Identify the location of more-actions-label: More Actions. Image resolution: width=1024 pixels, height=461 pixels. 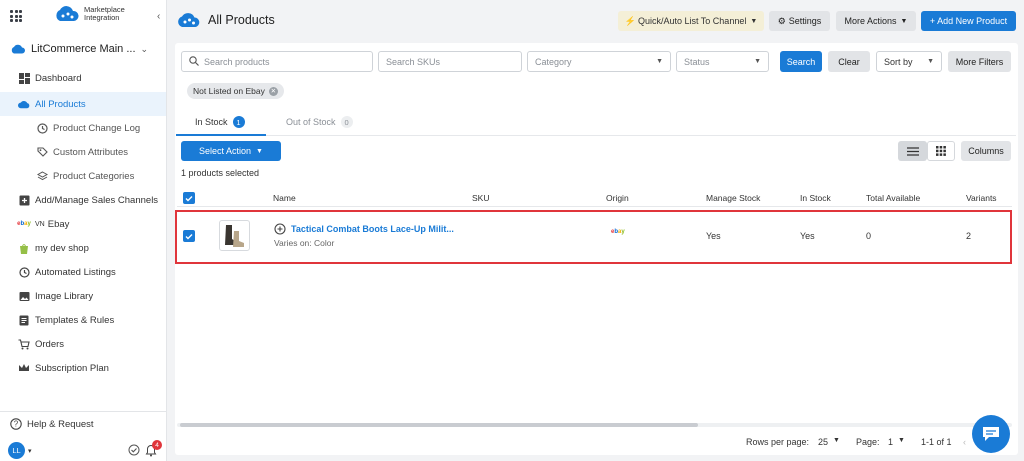
(870, 21).